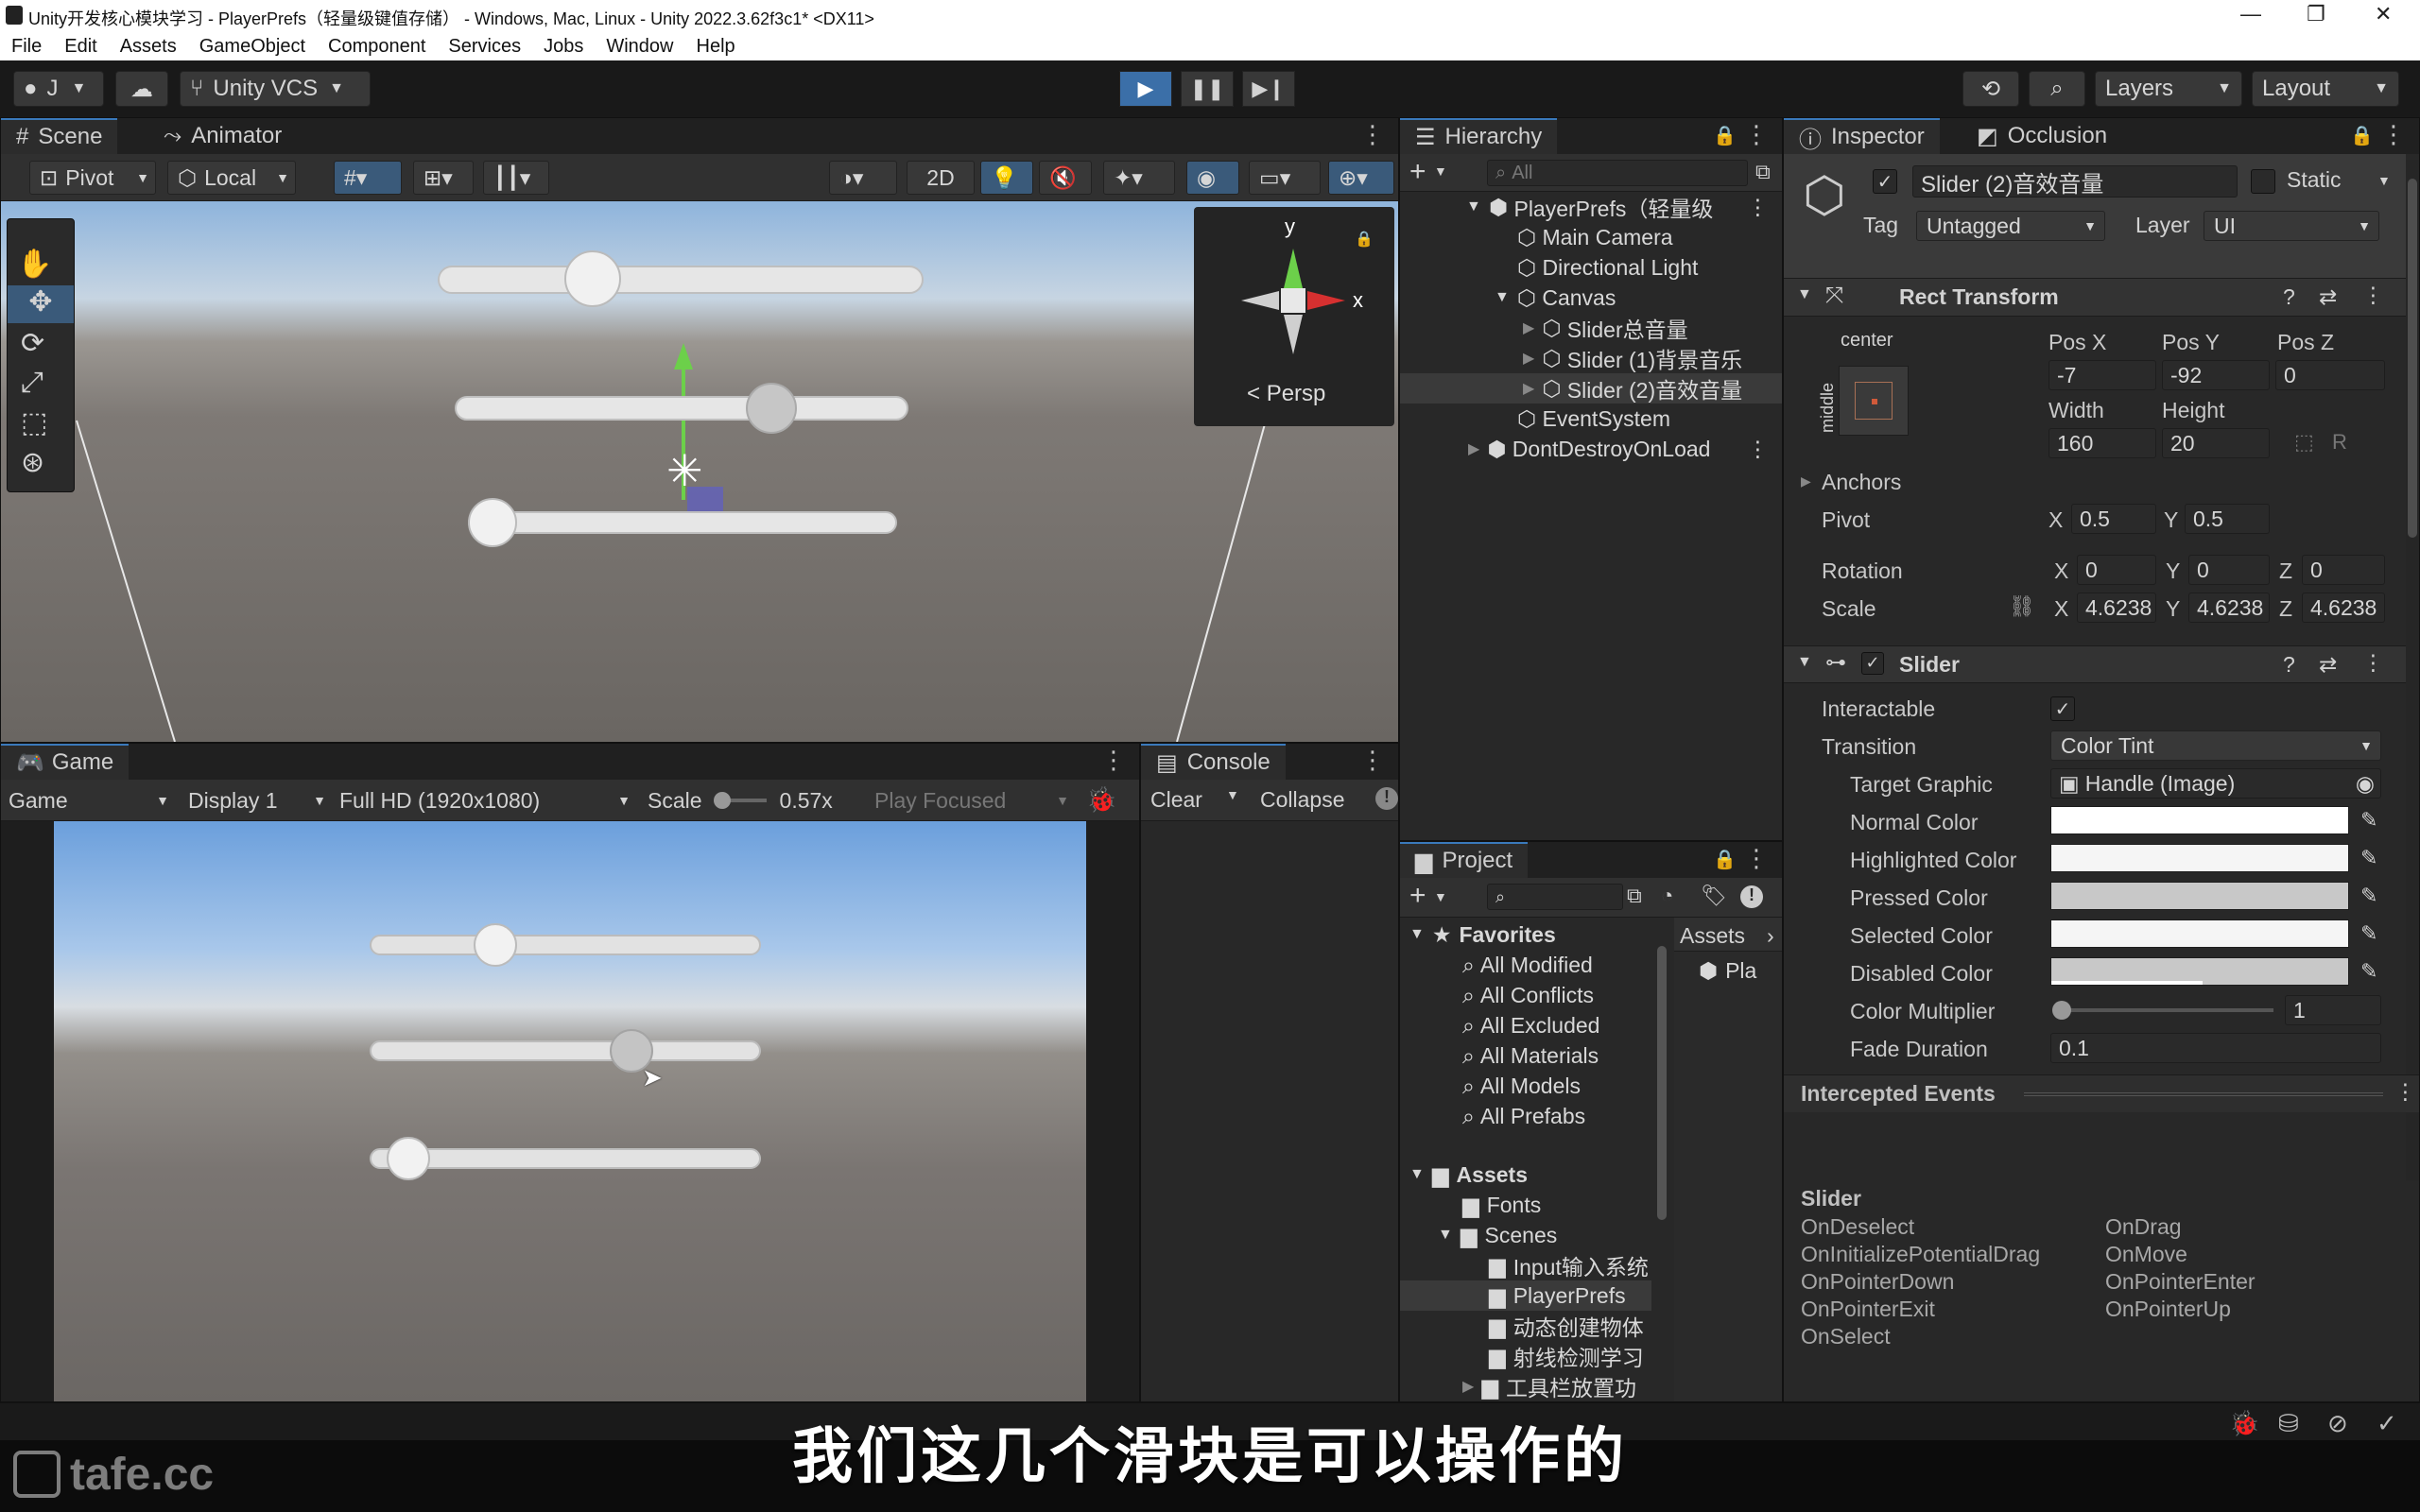 The width and height of the screenshot is (2420, 1512). What do you see at coordinates (34, 422) in the screenshot?
I see `rect-tool-icon: ⬚` at bounding box center [34, 422].